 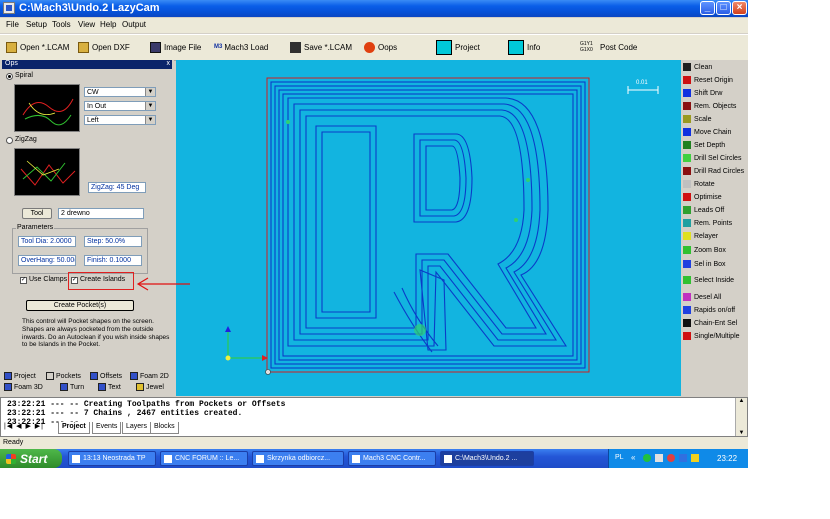 I want to click on minimize-button: _, so click(x=707, y=8).